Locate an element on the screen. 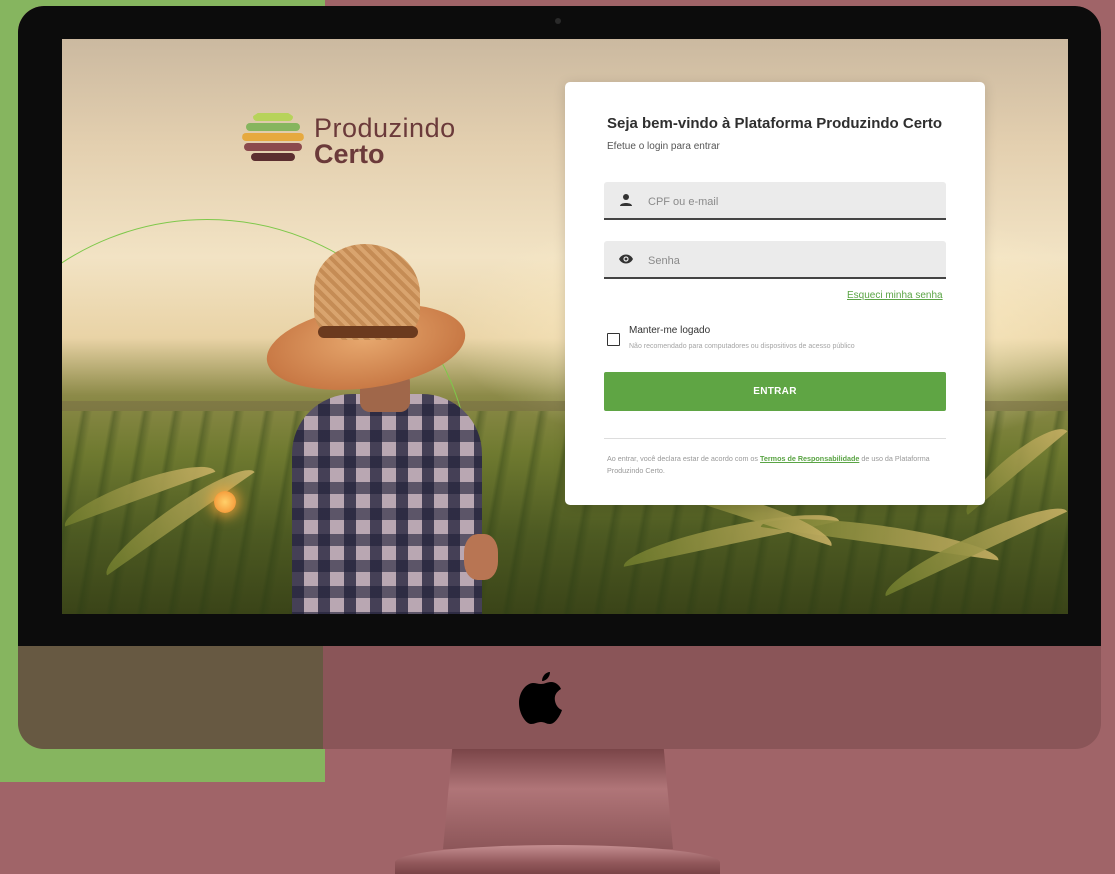  plaid-shirt is located at coordinates (387, 504).